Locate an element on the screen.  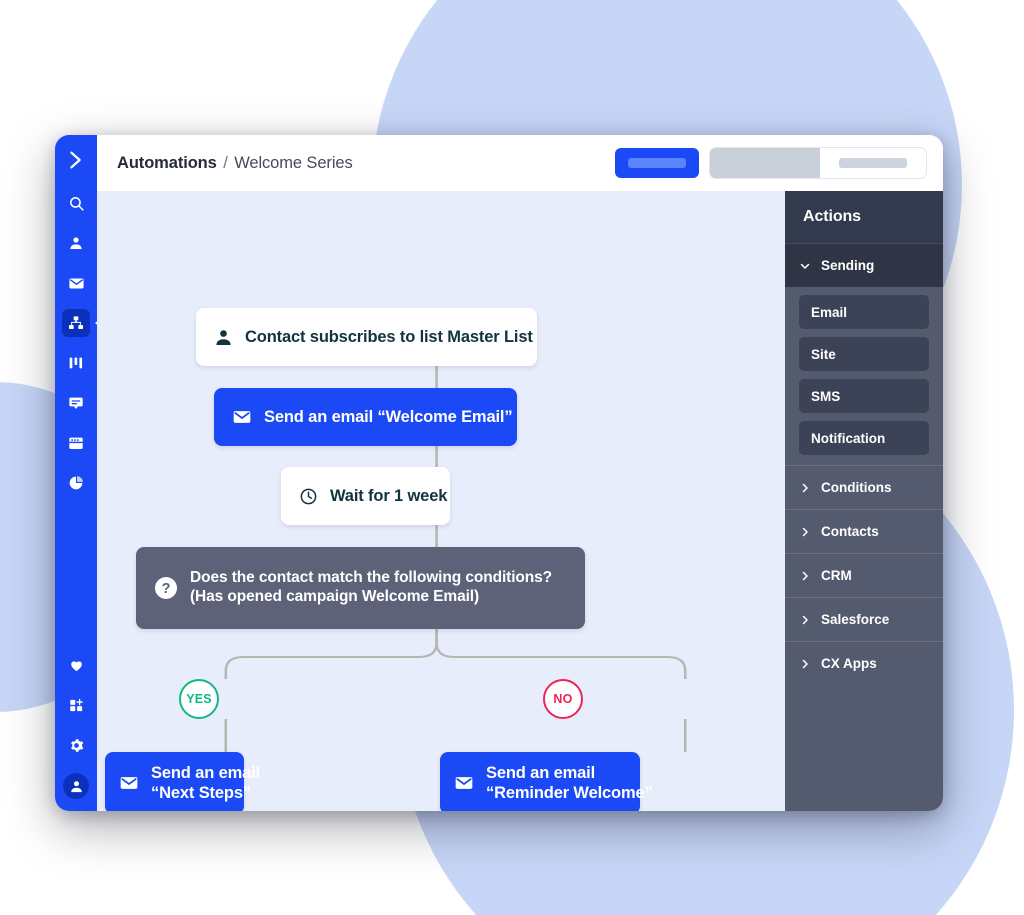
branch-badge-yes-label: YES is located at coordinates (199, 699).